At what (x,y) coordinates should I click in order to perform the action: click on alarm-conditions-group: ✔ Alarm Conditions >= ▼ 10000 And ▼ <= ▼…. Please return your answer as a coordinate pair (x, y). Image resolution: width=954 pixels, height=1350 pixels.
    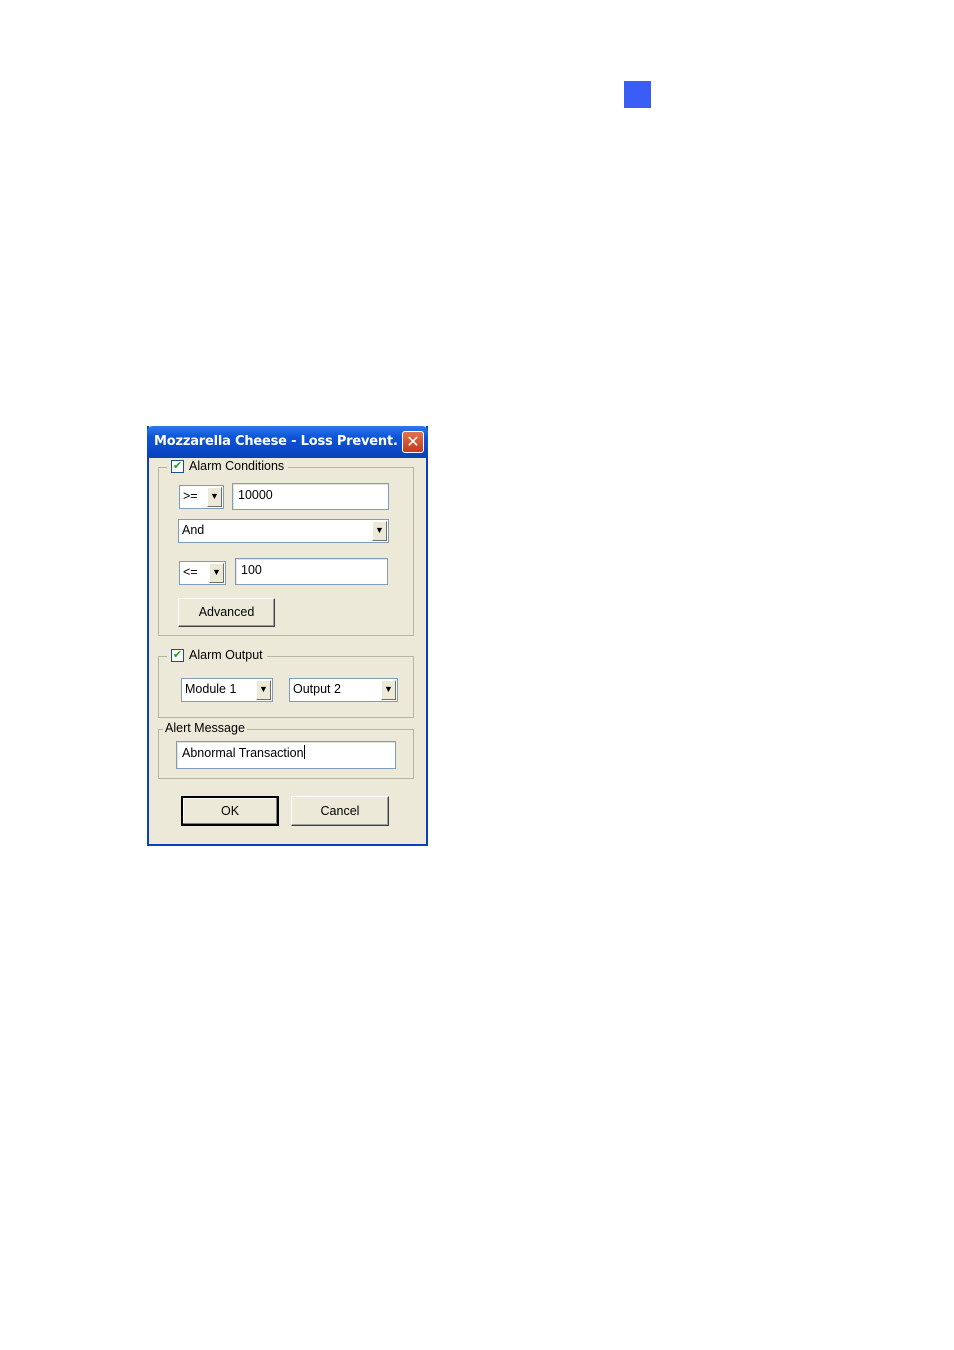
    Looking at the image, I should click on (286, 547).